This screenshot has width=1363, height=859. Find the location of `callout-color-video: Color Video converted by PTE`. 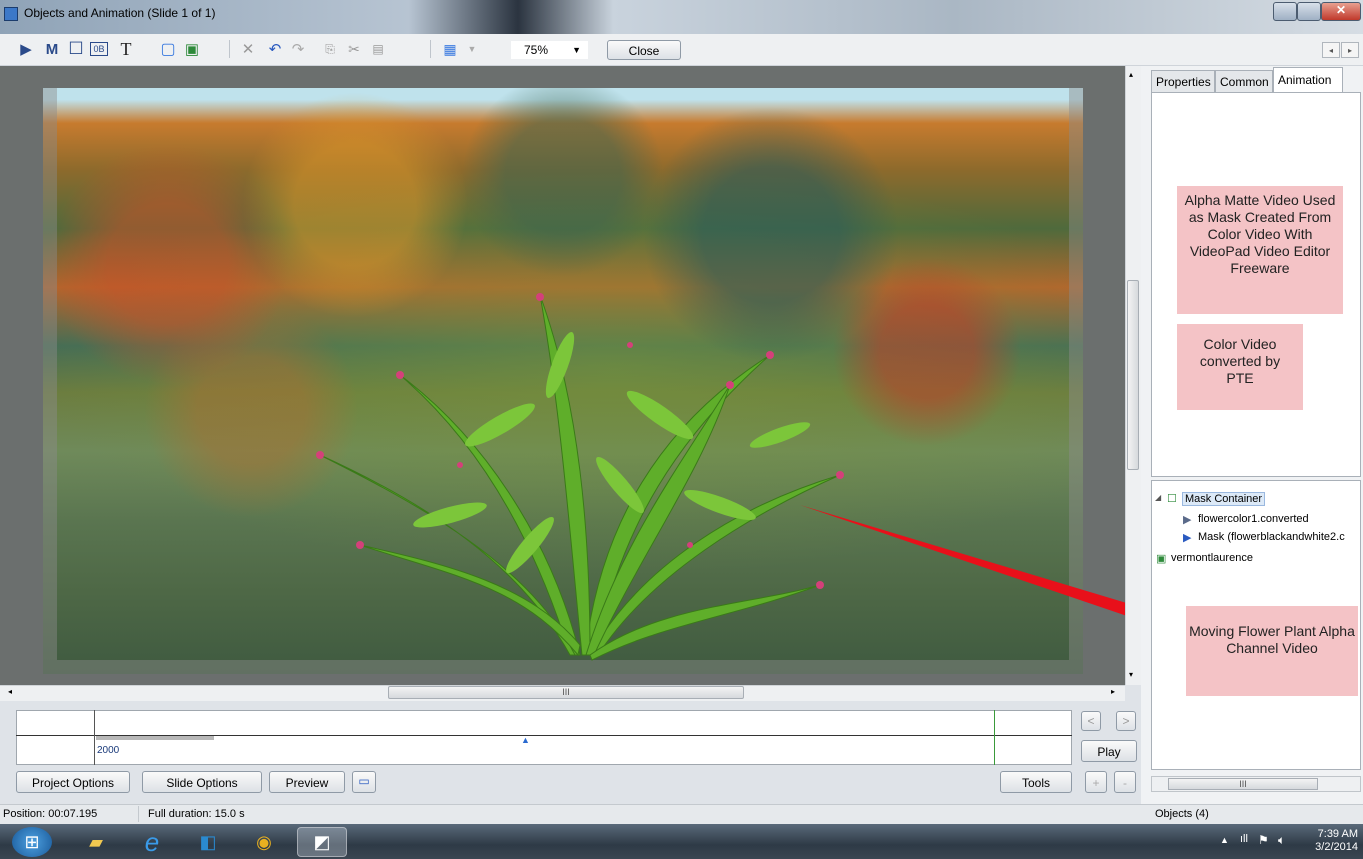

callout-color-video: Color Video converted by PTE is located at coordinates (1240, 367).